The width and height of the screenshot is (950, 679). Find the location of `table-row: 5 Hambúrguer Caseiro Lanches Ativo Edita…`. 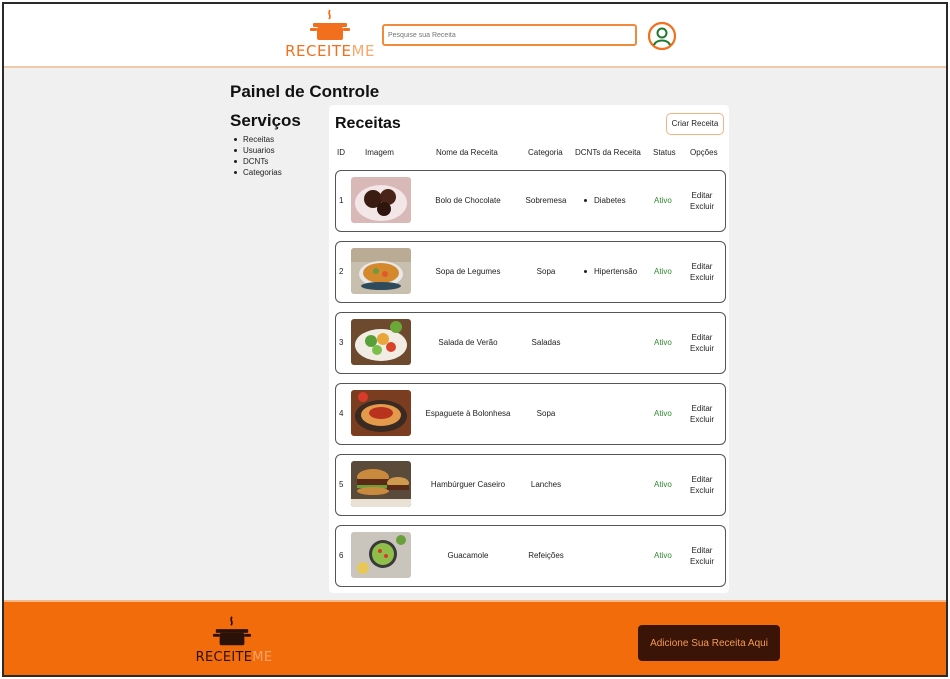

table-row: 5 Hambúrguer Caseiro Lanches Ativo Edita… is located at coordinates (530, 485).